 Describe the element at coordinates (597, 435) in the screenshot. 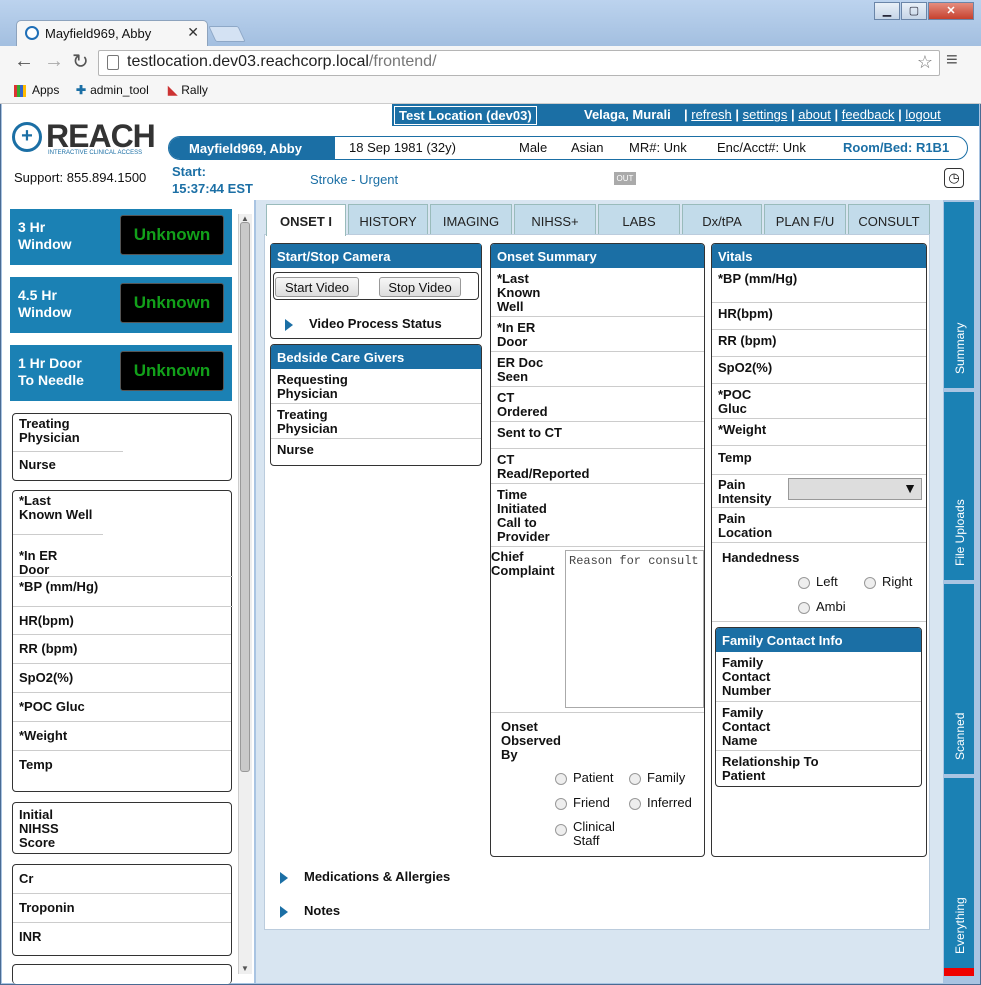

I see `onset-sent-to-ct: Sent to CT` at that location.